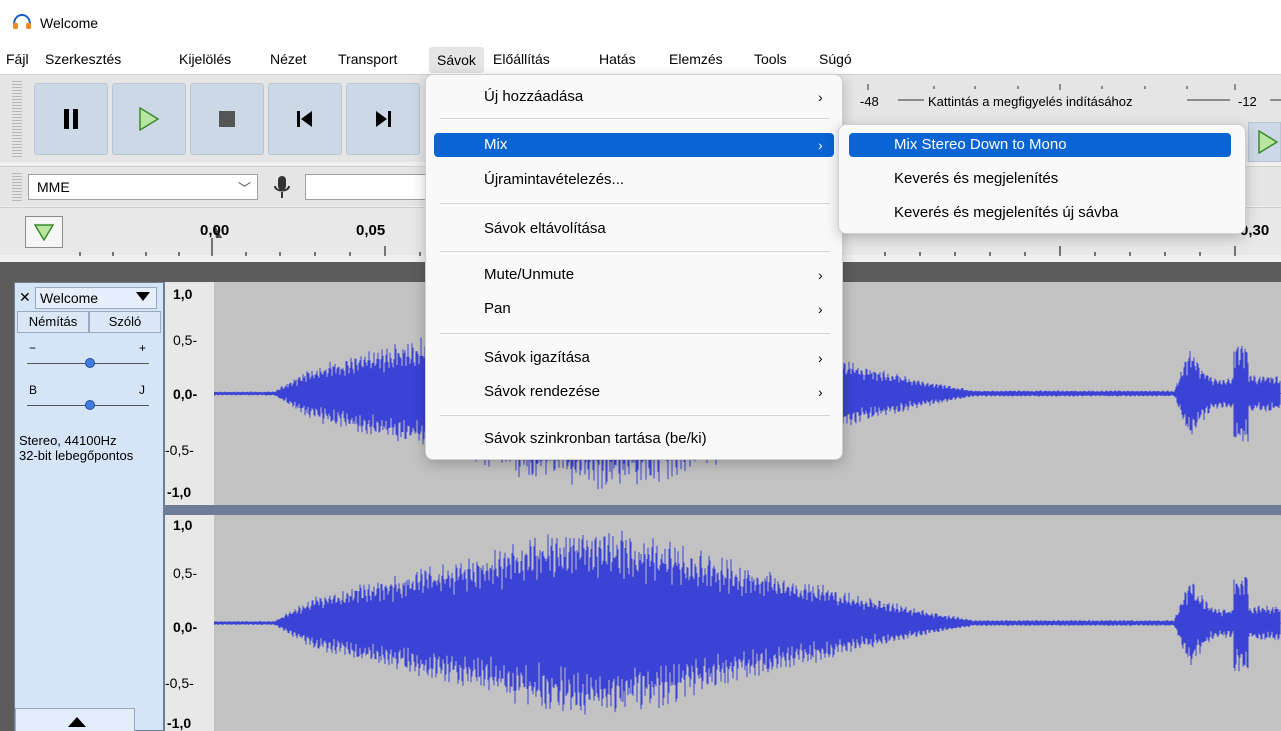 This screenshot has width=1281, height=731. I want to click on skip-end-icon, so click(383, 119).